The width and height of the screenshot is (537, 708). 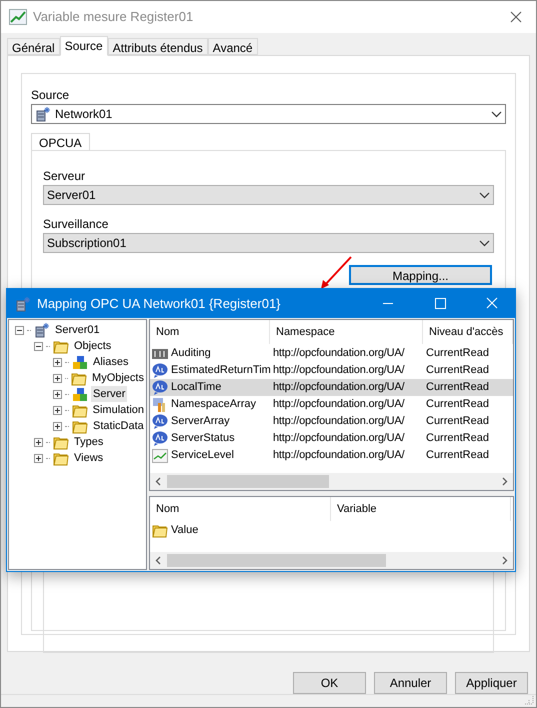 What do you see at coordinates (64, 176) in the screenshot?
I see `field-label: Serveur` at bounding box center [64, 176].